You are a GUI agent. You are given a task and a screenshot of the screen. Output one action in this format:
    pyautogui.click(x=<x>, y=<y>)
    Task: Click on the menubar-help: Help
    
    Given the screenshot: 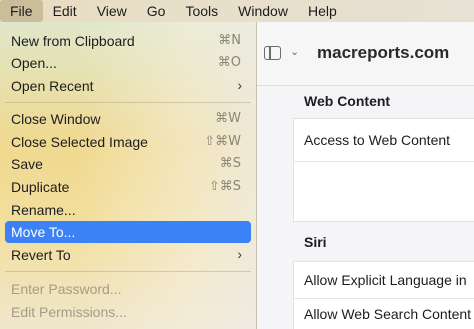 What is the action you would take?
    pyautogui.click(x=322, y=11)
    